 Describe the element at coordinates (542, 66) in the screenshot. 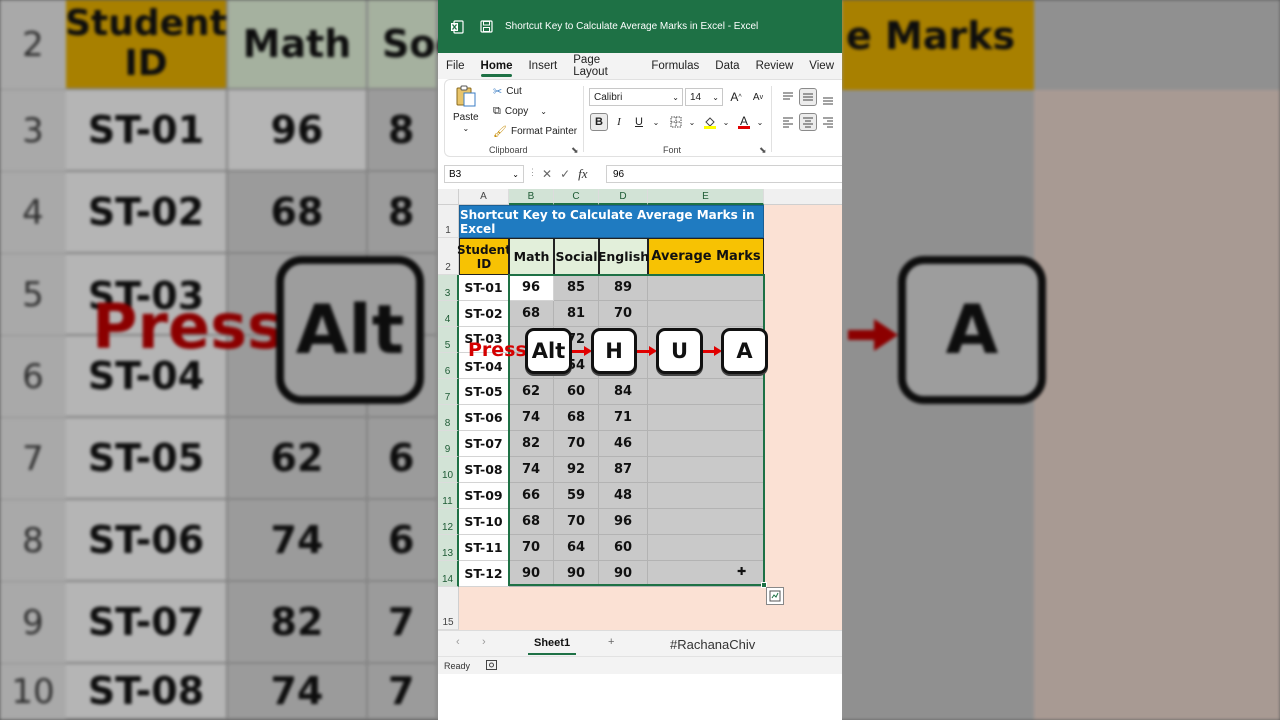

I see `tab-insert: Insert` at that location.